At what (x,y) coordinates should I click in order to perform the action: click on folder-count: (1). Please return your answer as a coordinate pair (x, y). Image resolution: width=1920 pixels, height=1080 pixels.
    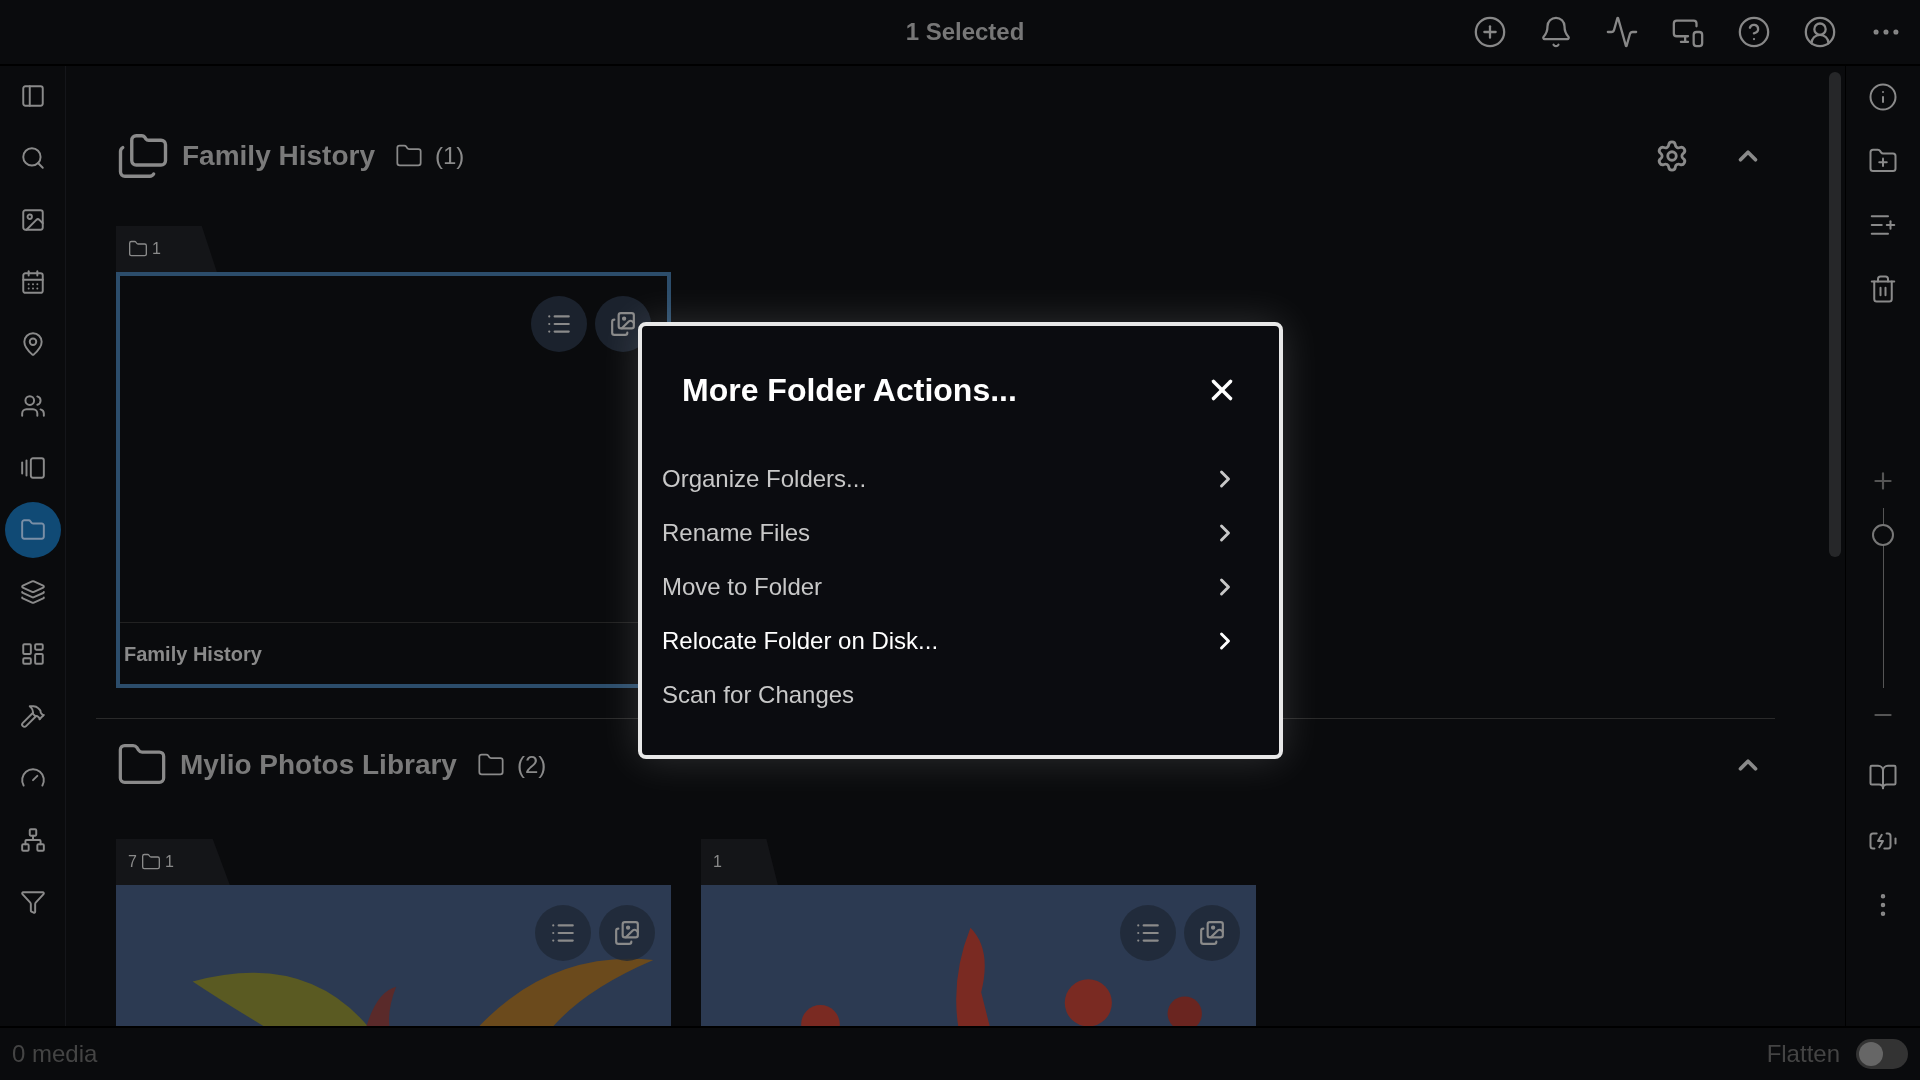
    Looking at the image, I should click on (449, 156).